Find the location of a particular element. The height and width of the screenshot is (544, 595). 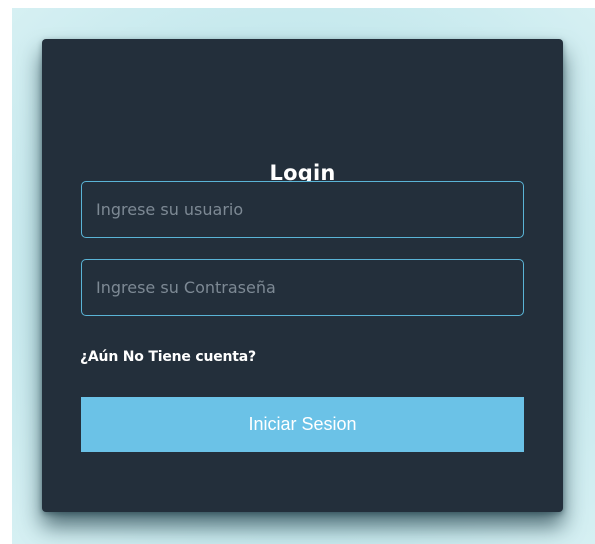

username-input is located at coordinates (302, 209).